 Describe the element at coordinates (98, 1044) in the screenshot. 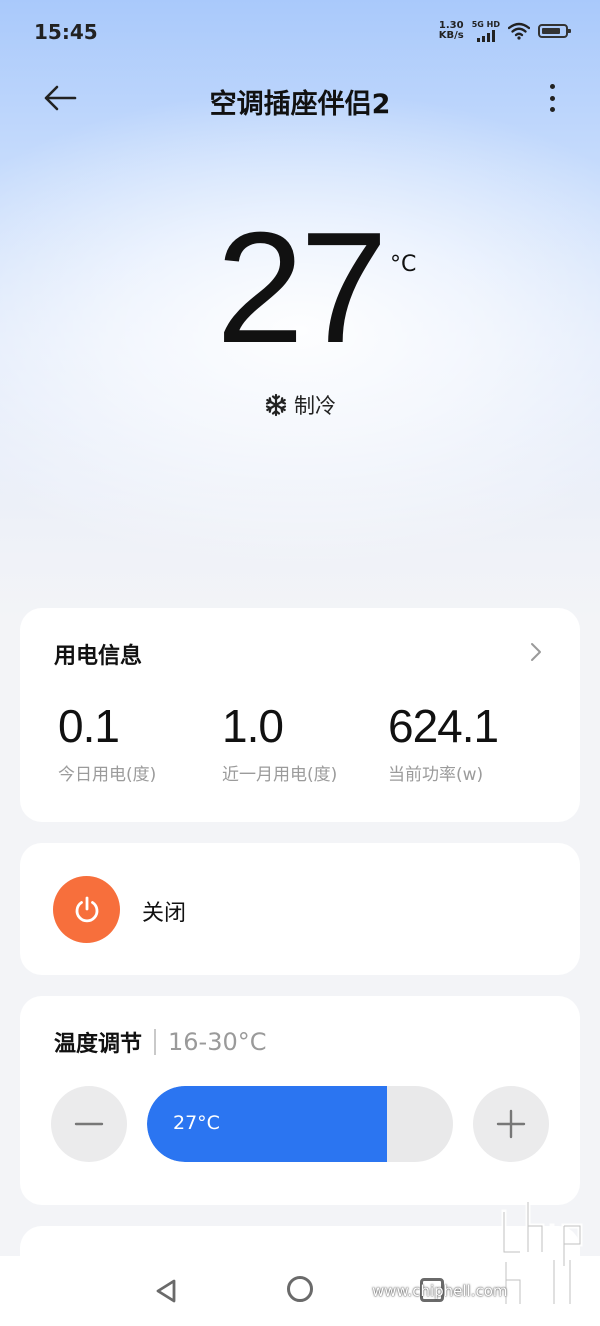

I see `temp-control-title: 温度调节` at that location.